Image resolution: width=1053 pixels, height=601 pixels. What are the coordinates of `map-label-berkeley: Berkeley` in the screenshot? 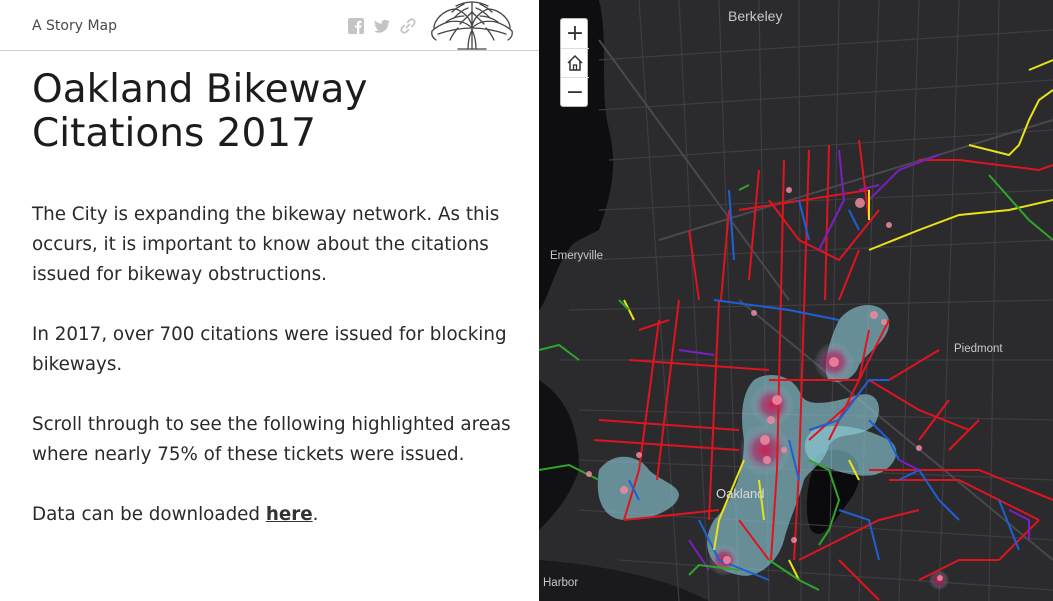 It's located at (755, 16).